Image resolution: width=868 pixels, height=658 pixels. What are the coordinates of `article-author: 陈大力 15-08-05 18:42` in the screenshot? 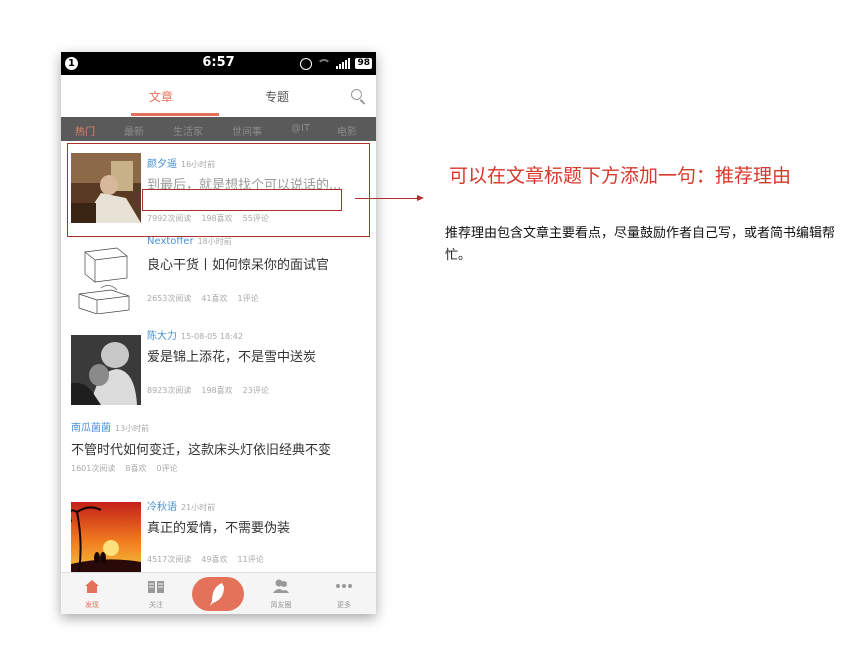 It's located at (195, 334).